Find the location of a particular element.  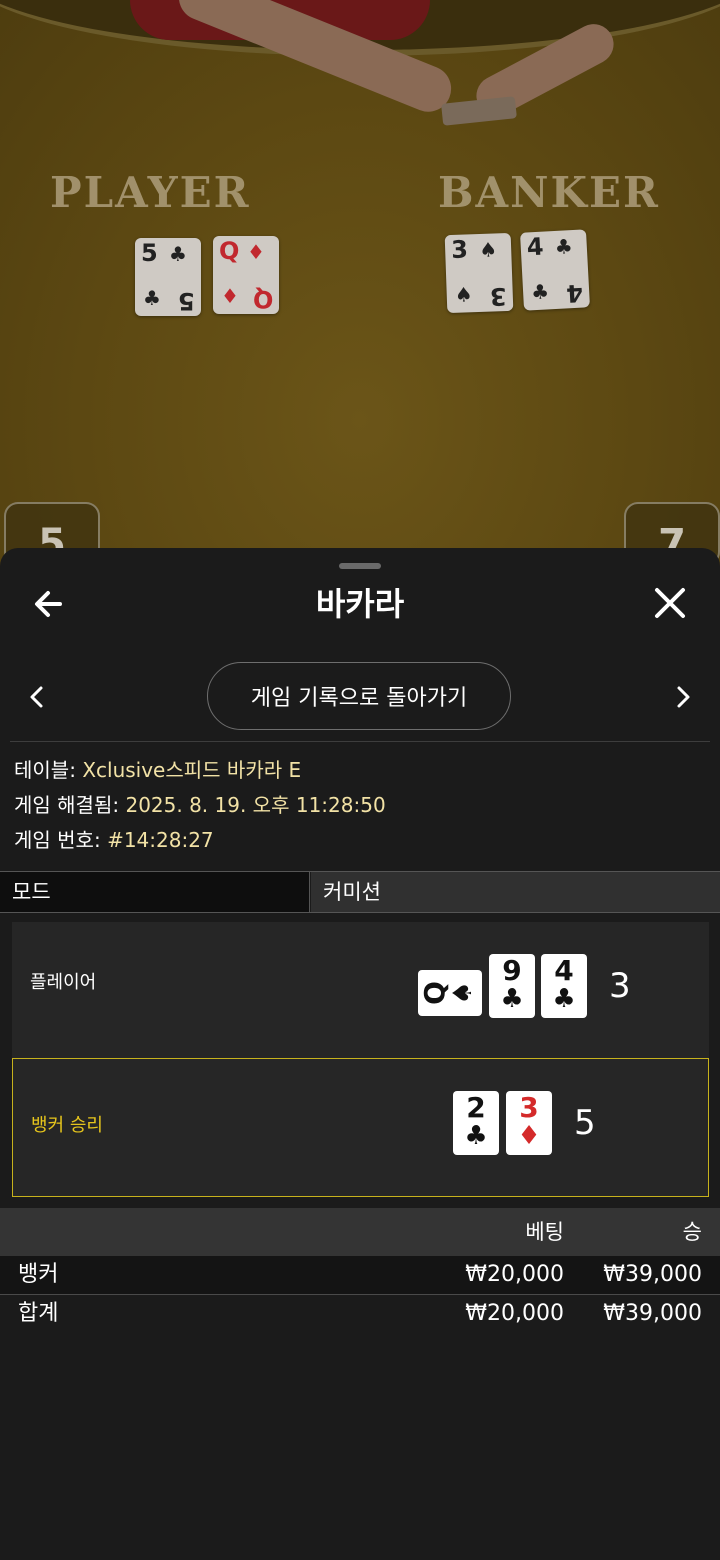

tab-bar: 모드 커미션 is located at coordinates (360, 892).